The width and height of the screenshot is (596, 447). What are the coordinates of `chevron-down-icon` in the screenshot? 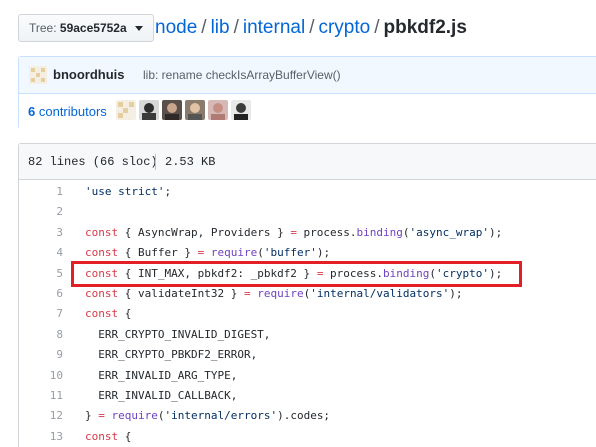 It's located at (139, 29).